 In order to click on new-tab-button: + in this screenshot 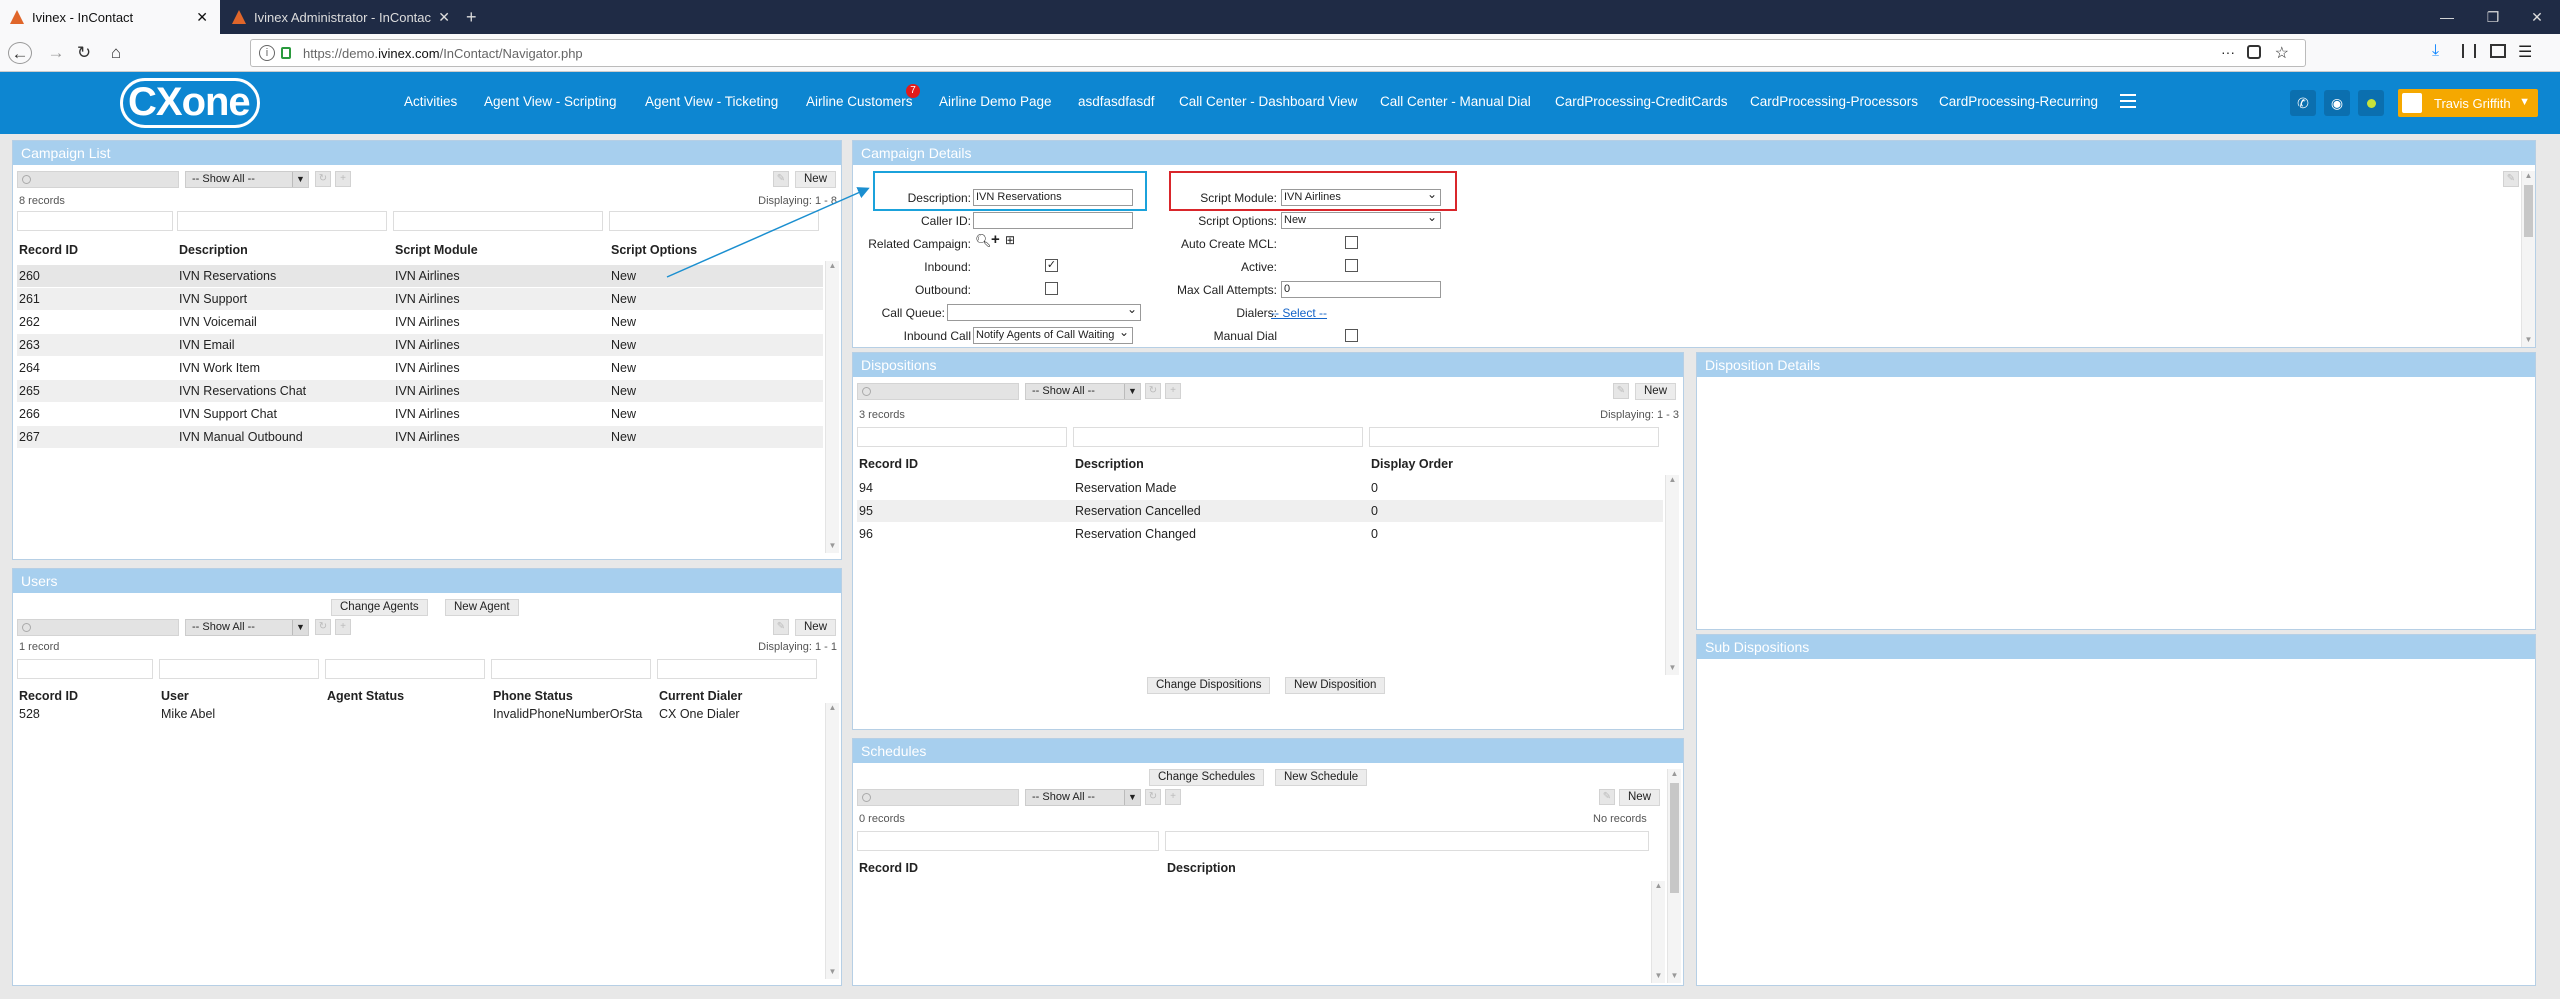, I will do `click(473, 17)`.